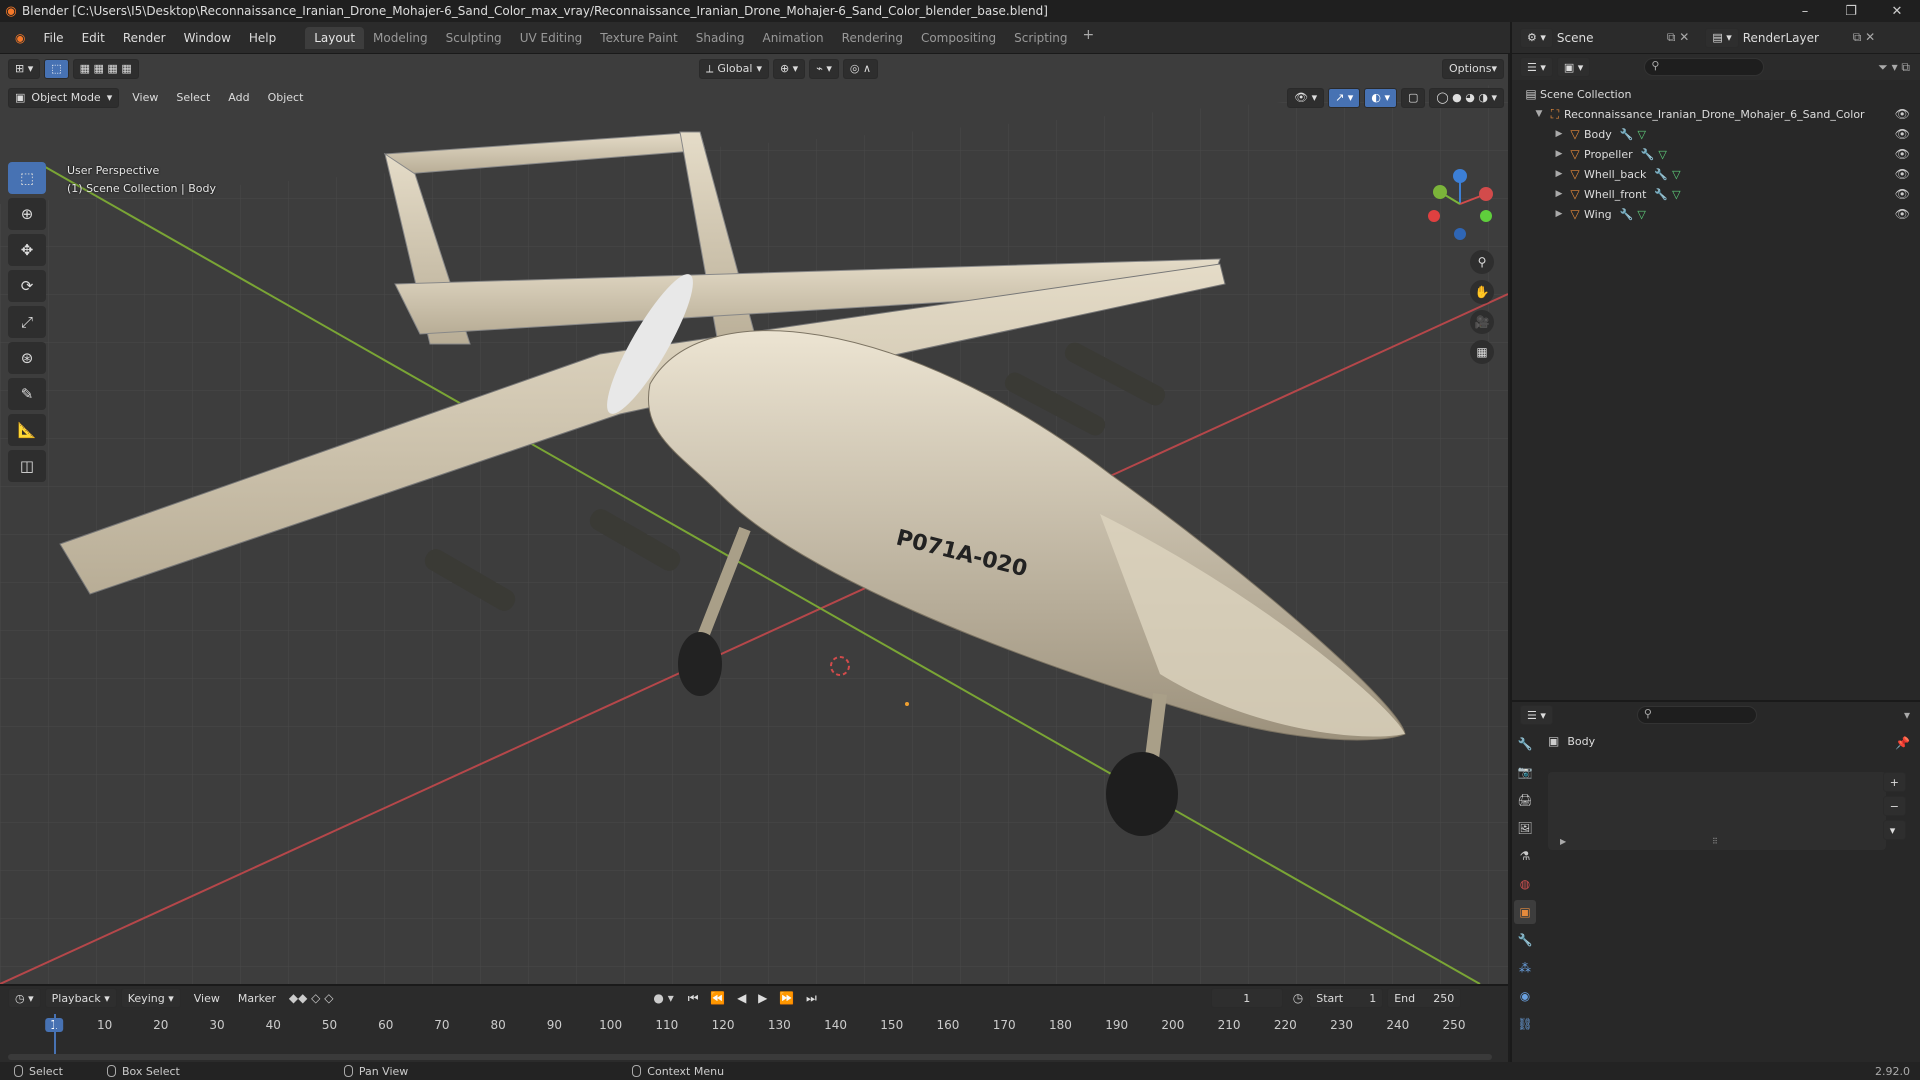 This screenshot has width=1920, height=1080. I want to click on minimize-button: –, so click(1805, 11).